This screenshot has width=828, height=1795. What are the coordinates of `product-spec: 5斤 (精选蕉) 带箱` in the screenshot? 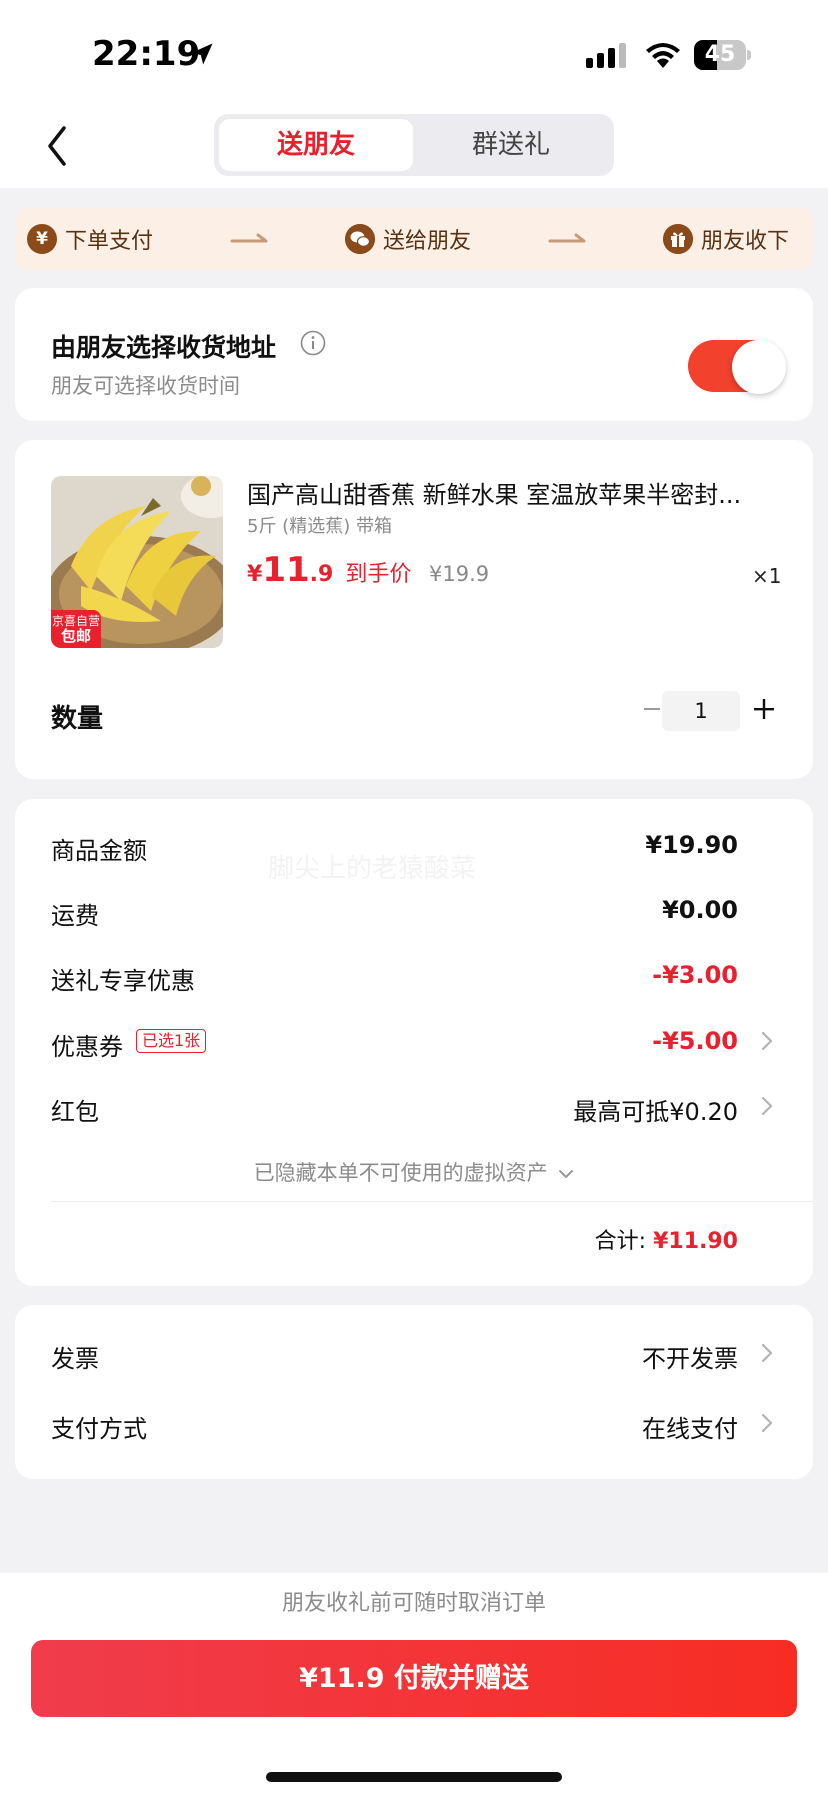 It's located at (319, 526).